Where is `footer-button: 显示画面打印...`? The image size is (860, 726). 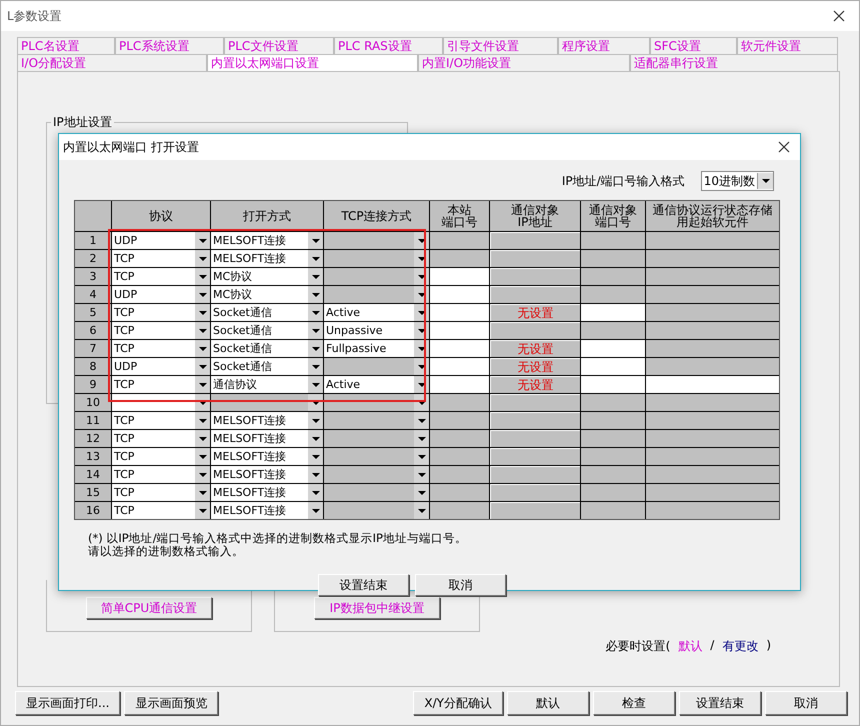 footer-button: 显示画面打印... is located at coordinates (67, 703).